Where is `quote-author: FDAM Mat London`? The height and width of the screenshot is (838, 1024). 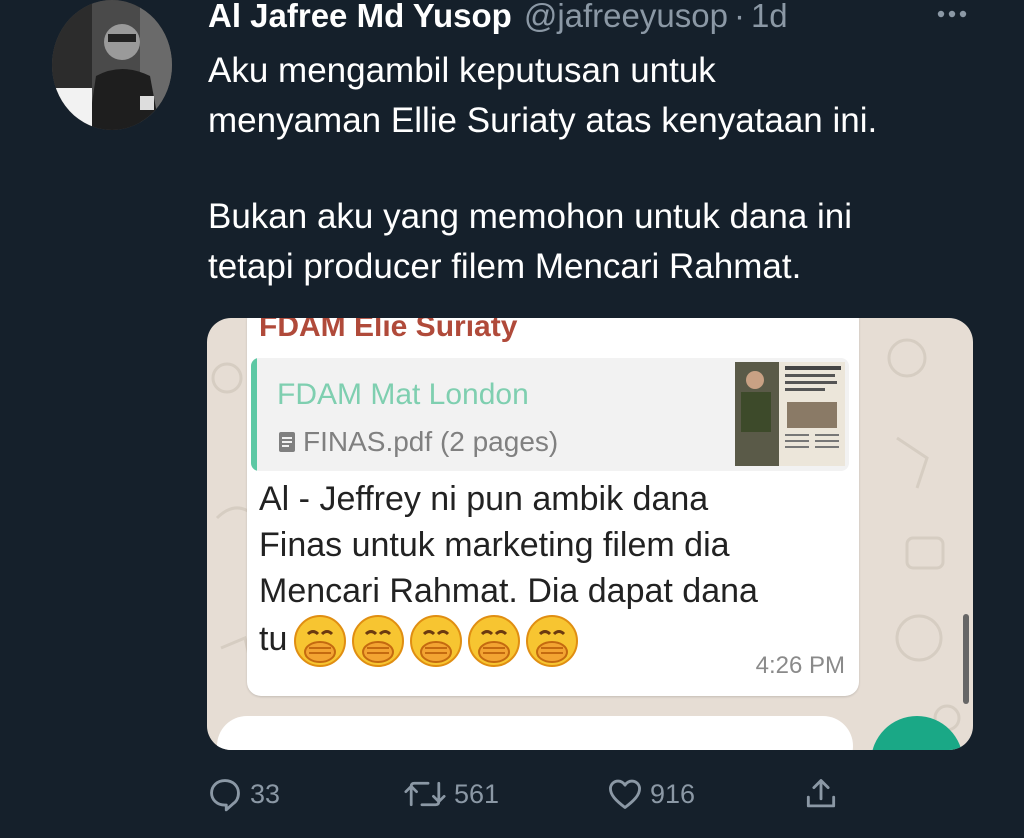
quote-author: FDAM Mat London is located at coordinates (403, 394).